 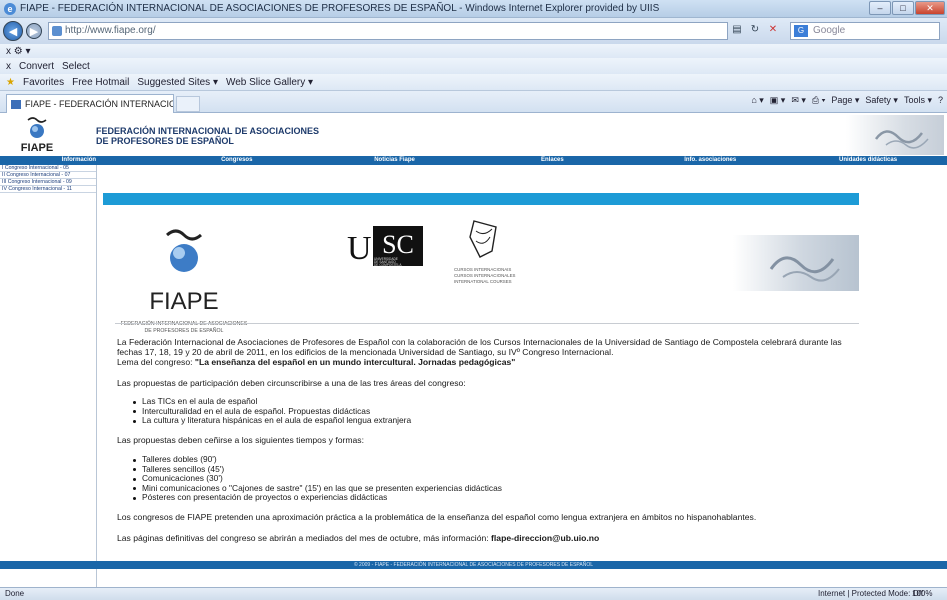 What do you see at coordinates (8, 66) in the screenshot?
I see `close-toolbar-icon: x` at bounding box center [8, 66].